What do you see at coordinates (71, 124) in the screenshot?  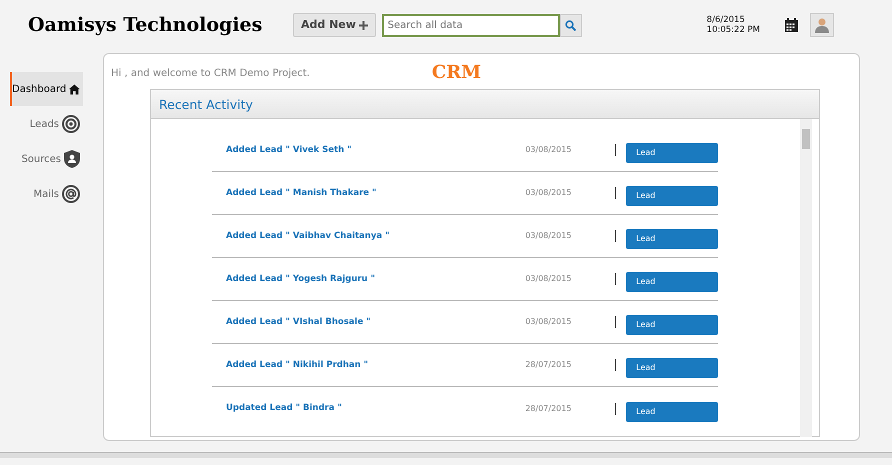 I see `target-icon` at bounding box center [71, 124].